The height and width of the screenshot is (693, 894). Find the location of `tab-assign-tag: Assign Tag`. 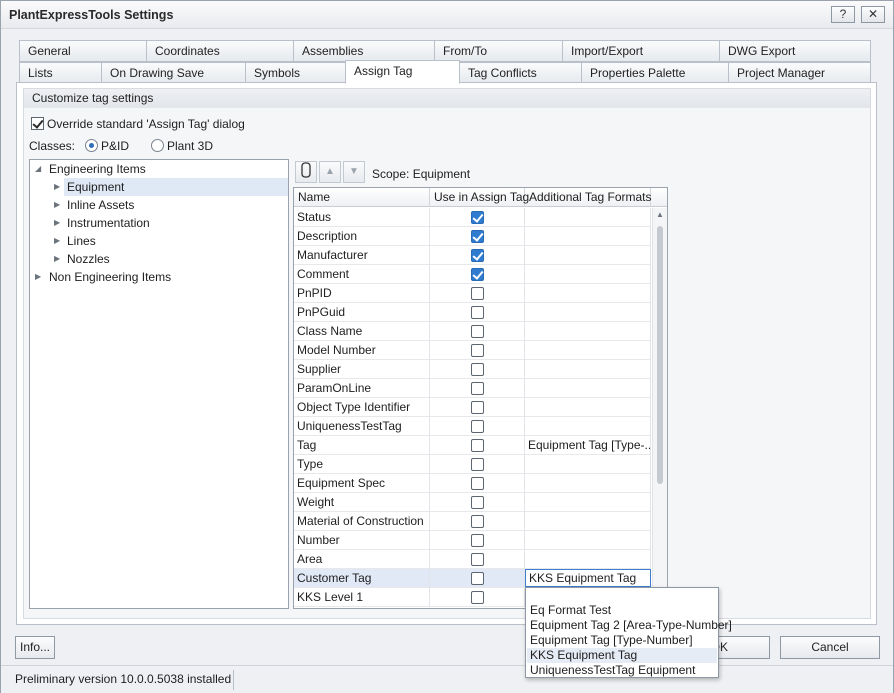

tab-assign-tag: Assign Tag is located at coordinates (402, 72).